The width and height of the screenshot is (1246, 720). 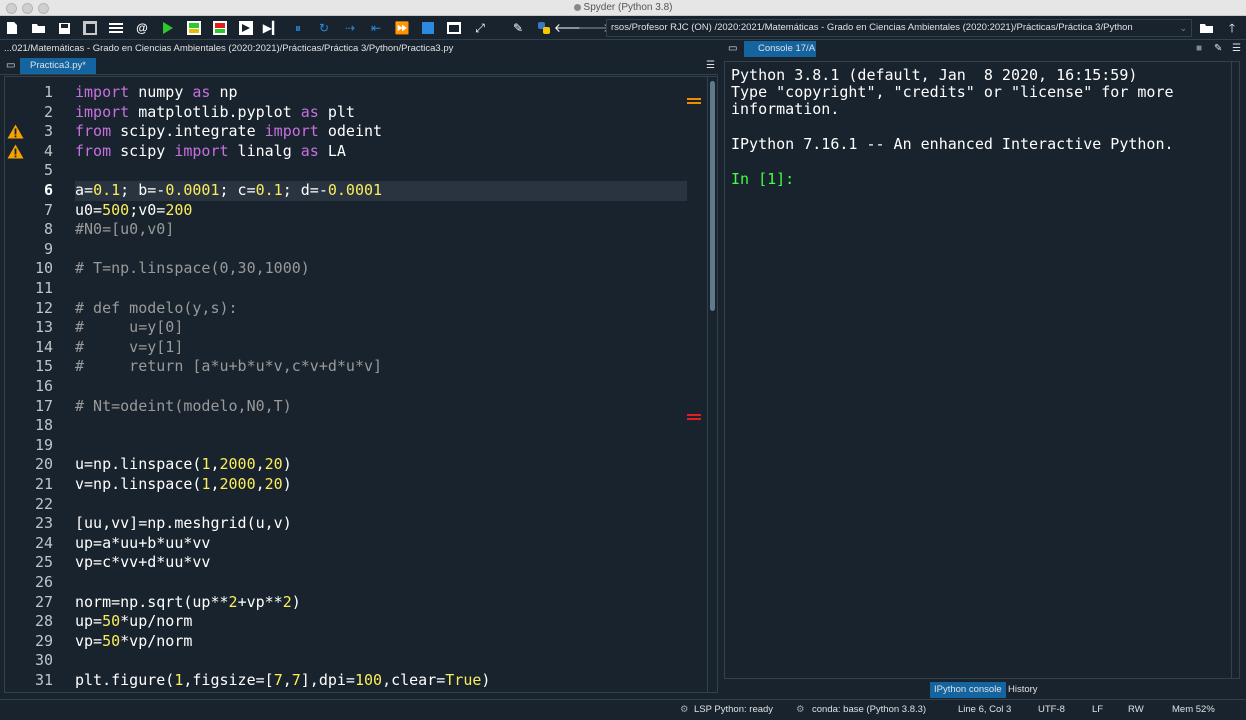 I want to click on tab-ipython-console: IPython console, so click(x=968, y=690).